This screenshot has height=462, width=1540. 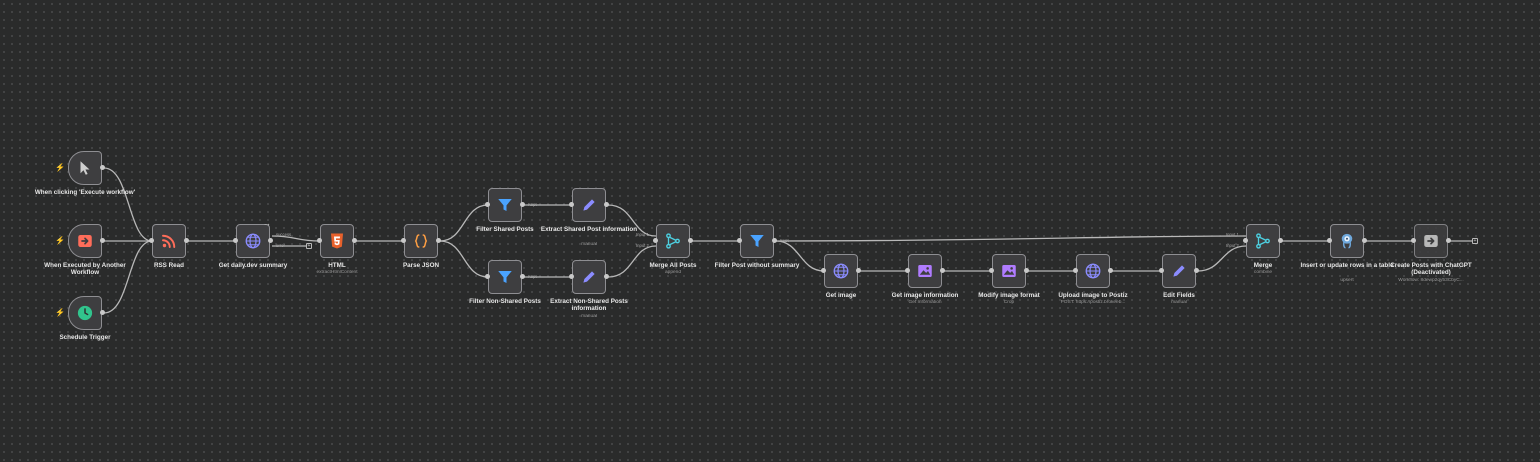 I want to click on node-merge, so click(x=1263, y=241).